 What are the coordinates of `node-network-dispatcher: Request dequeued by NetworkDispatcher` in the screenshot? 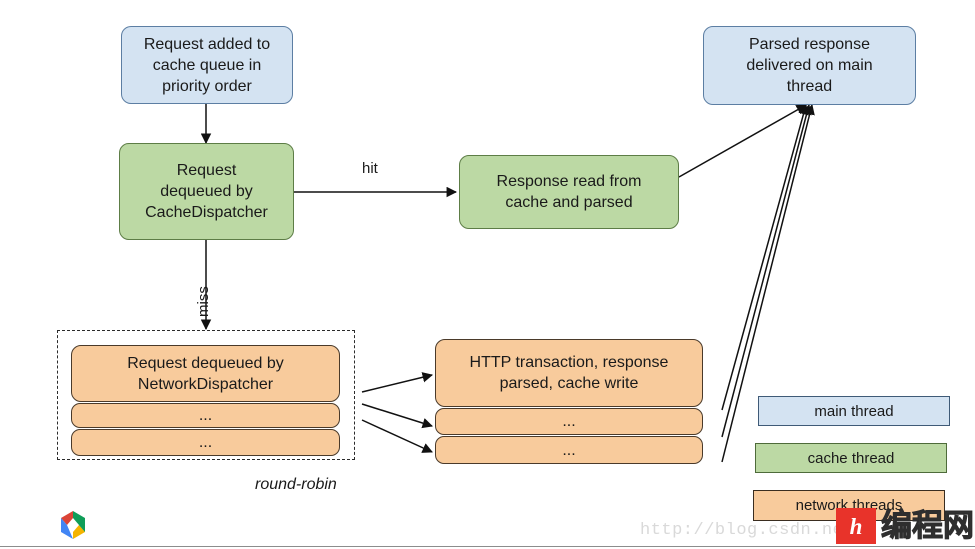 It's located at (205, 373).